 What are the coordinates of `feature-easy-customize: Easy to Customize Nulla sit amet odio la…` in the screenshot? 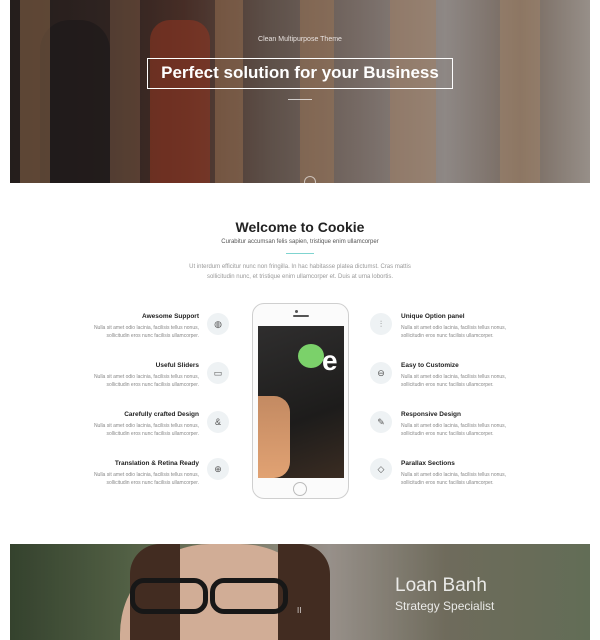 It's located at (456, 375).